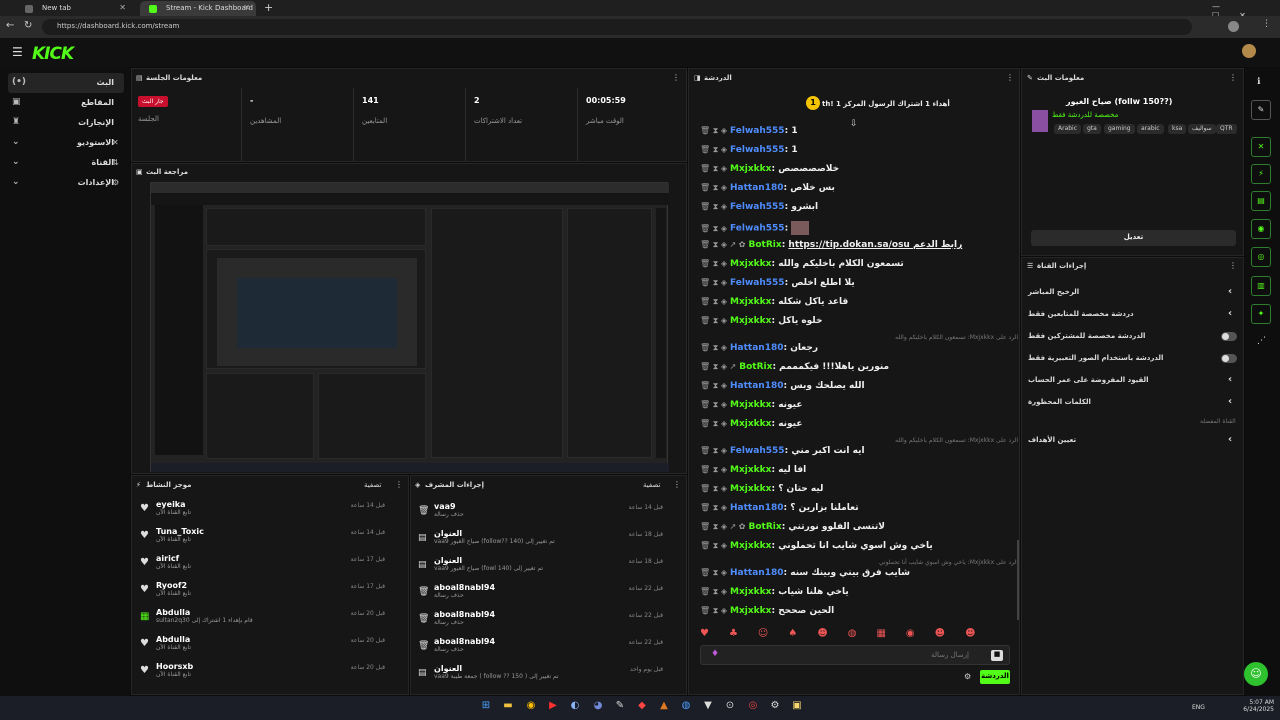 Image resolution: width=1280 pixels, height=720 pixels. What do you see at coordinates (1134, 408) in the screenshot?
I see `channel-action-row: › الكلمات المحظورة` at bounding box center [1134, 408].